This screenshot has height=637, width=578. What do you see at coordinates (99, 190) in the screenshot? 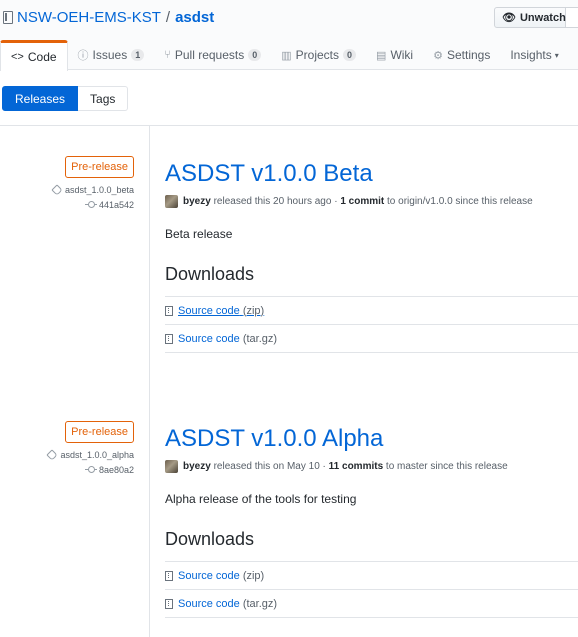
I see `release-tag-label: asdst_1.0.0_beta` at bounding box center [99, 190].